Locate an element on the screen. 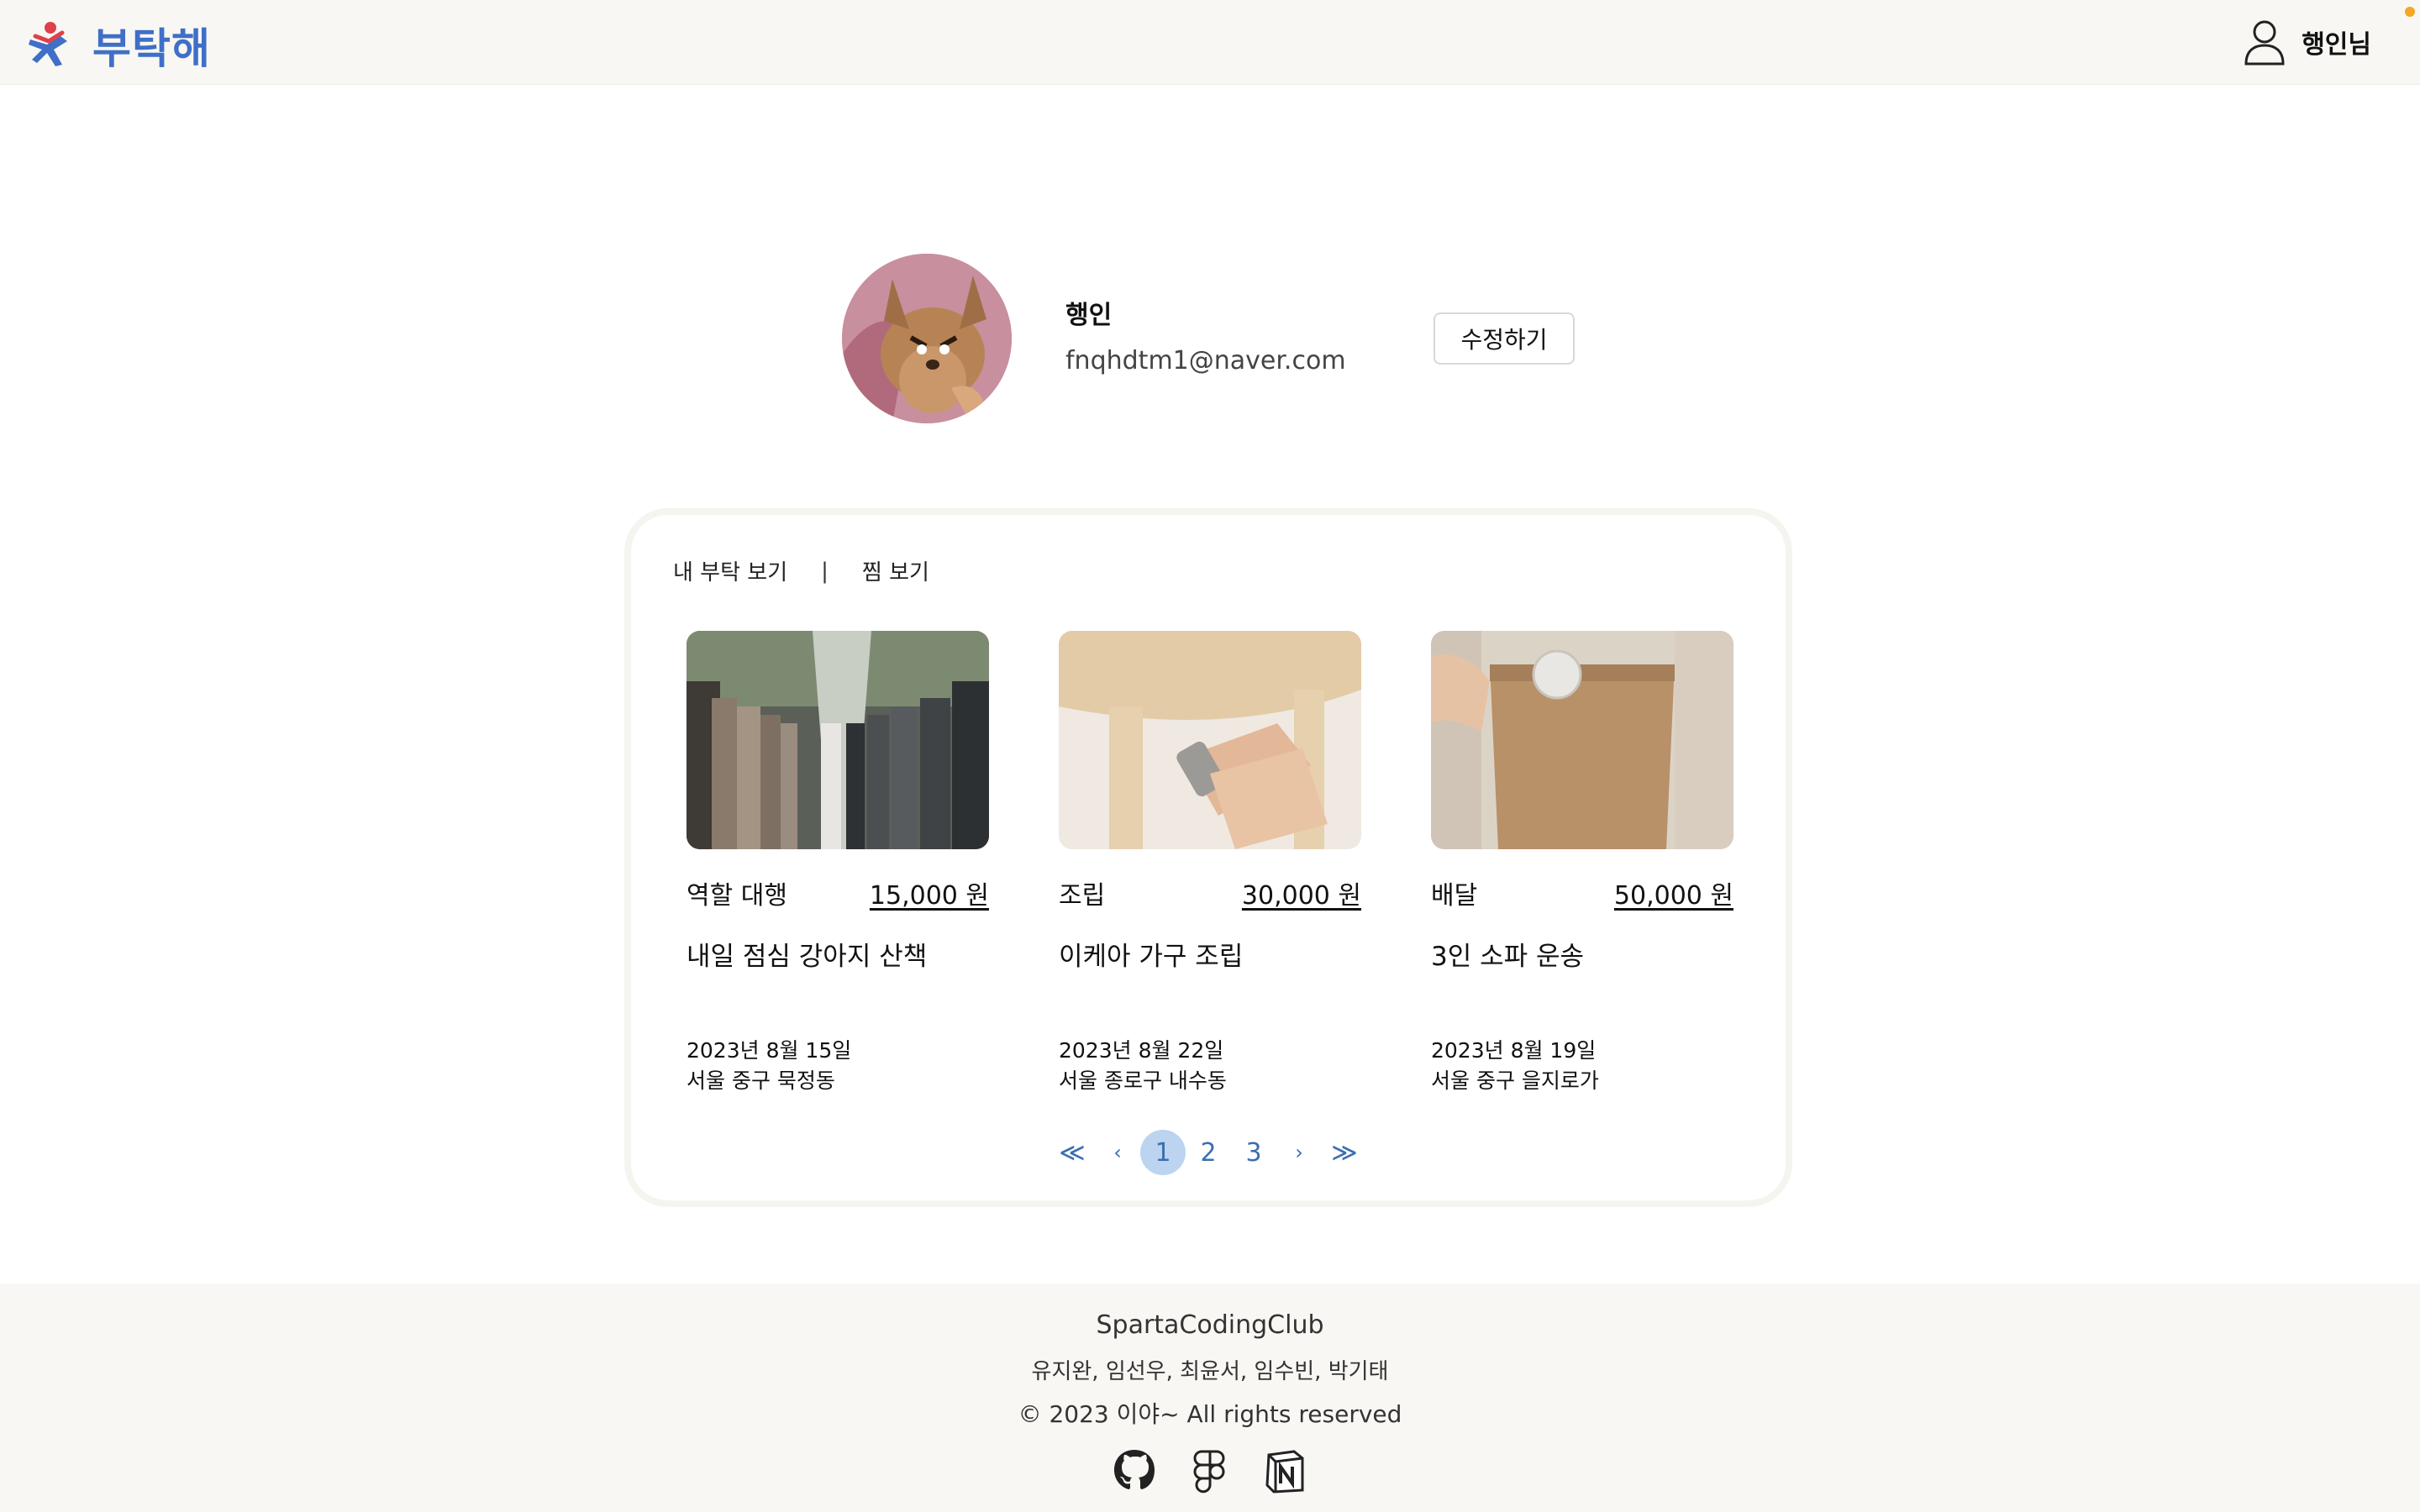 The width and height of the screenshot is (2420, 1512). card-meta-row: 조립 30,000 원 is located at coordinates (1210, 892).